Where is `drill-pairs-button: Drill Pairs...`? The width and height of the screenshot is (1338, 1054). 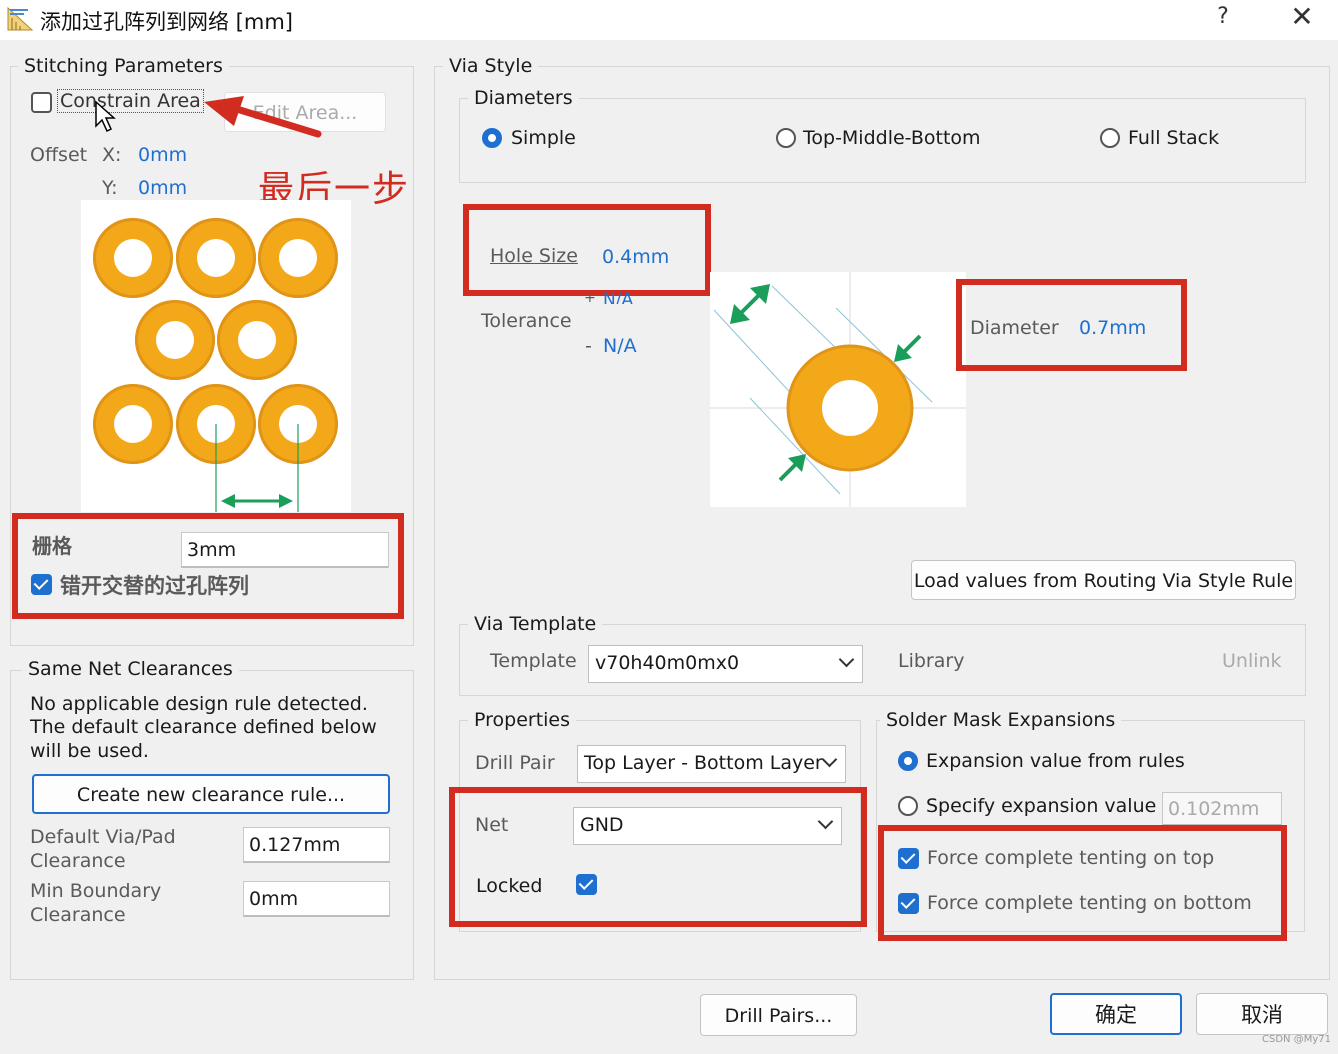
drill-pairs-button: Drill Pairs... is located at coordinates (778, 1015).